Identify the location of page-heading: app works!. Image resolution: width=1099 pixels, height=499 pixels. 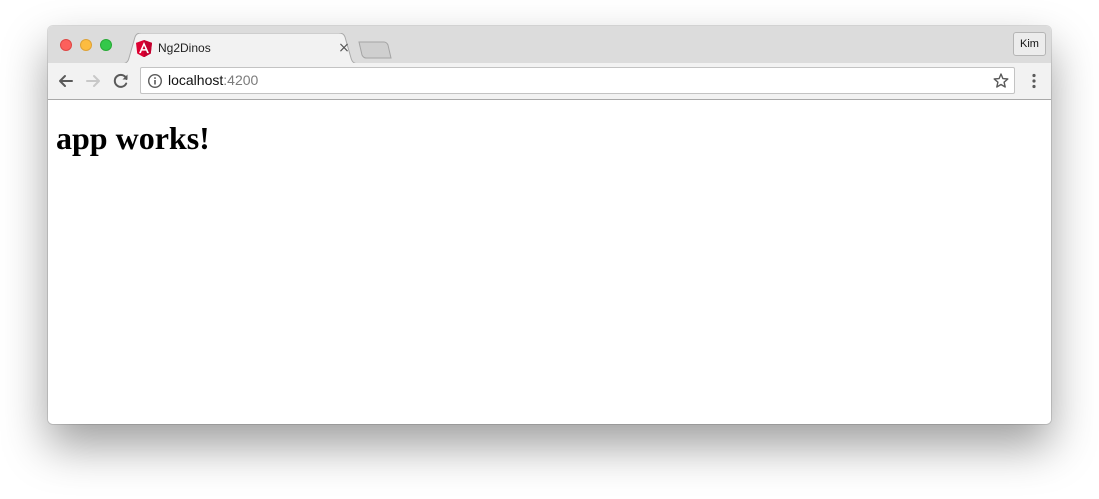
(133, 138).